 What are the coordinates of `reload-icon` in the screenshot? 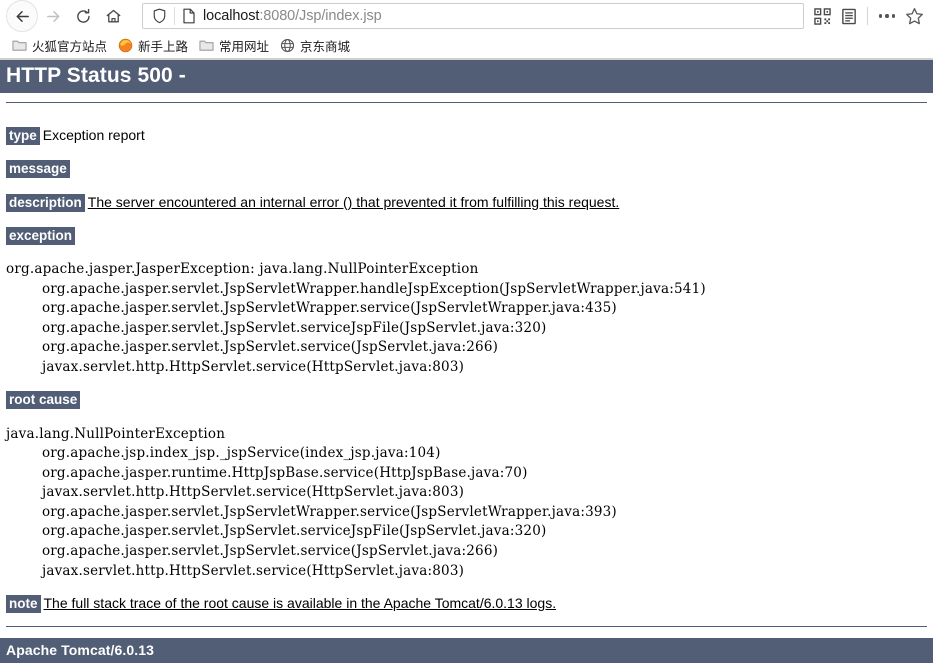 It's located at (83, 15).